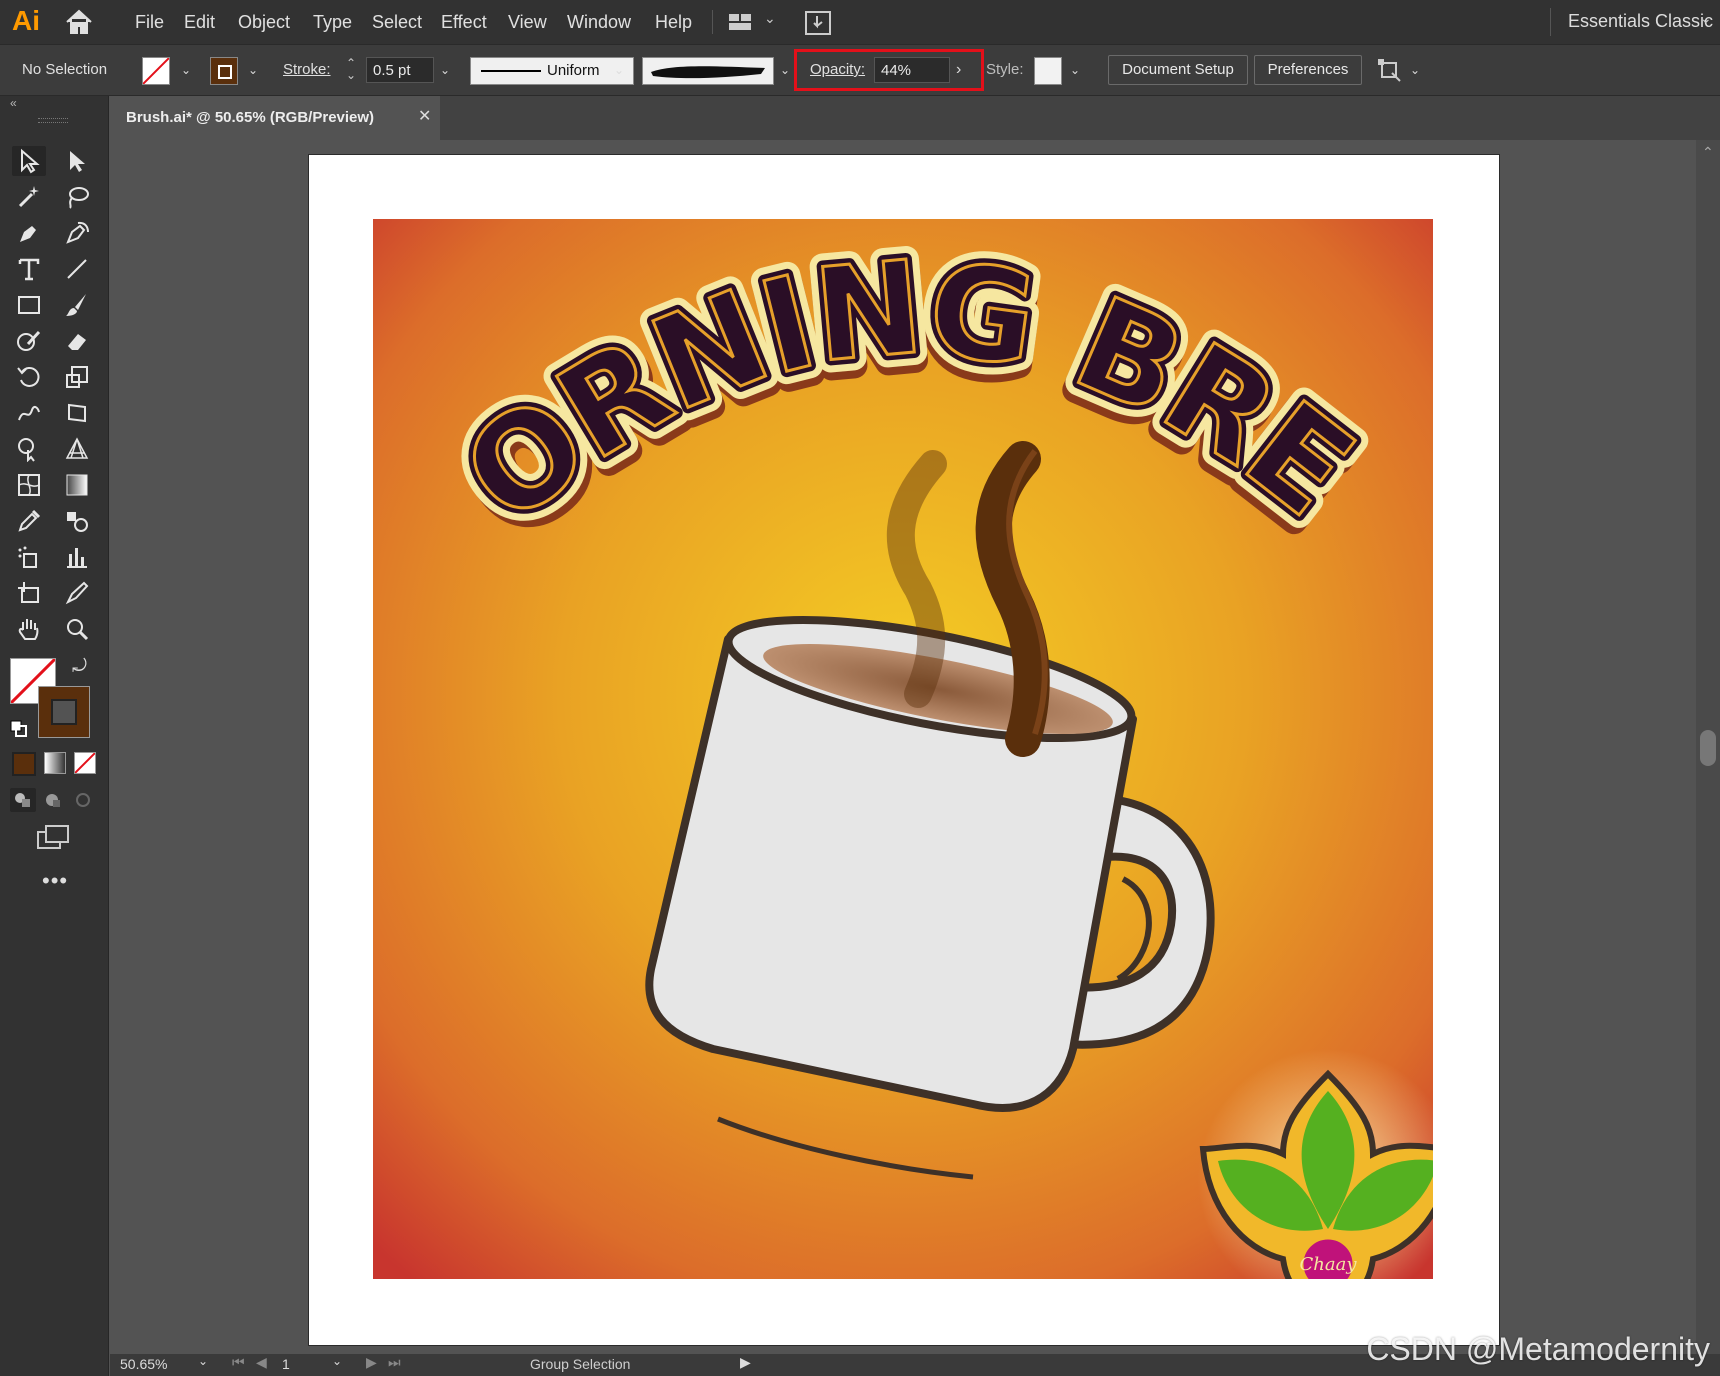 This screenshot has width=1720, height=1376. Describe the element at coordinates (1389, 72) in the screenshot. I see `transform-icon` at that location.